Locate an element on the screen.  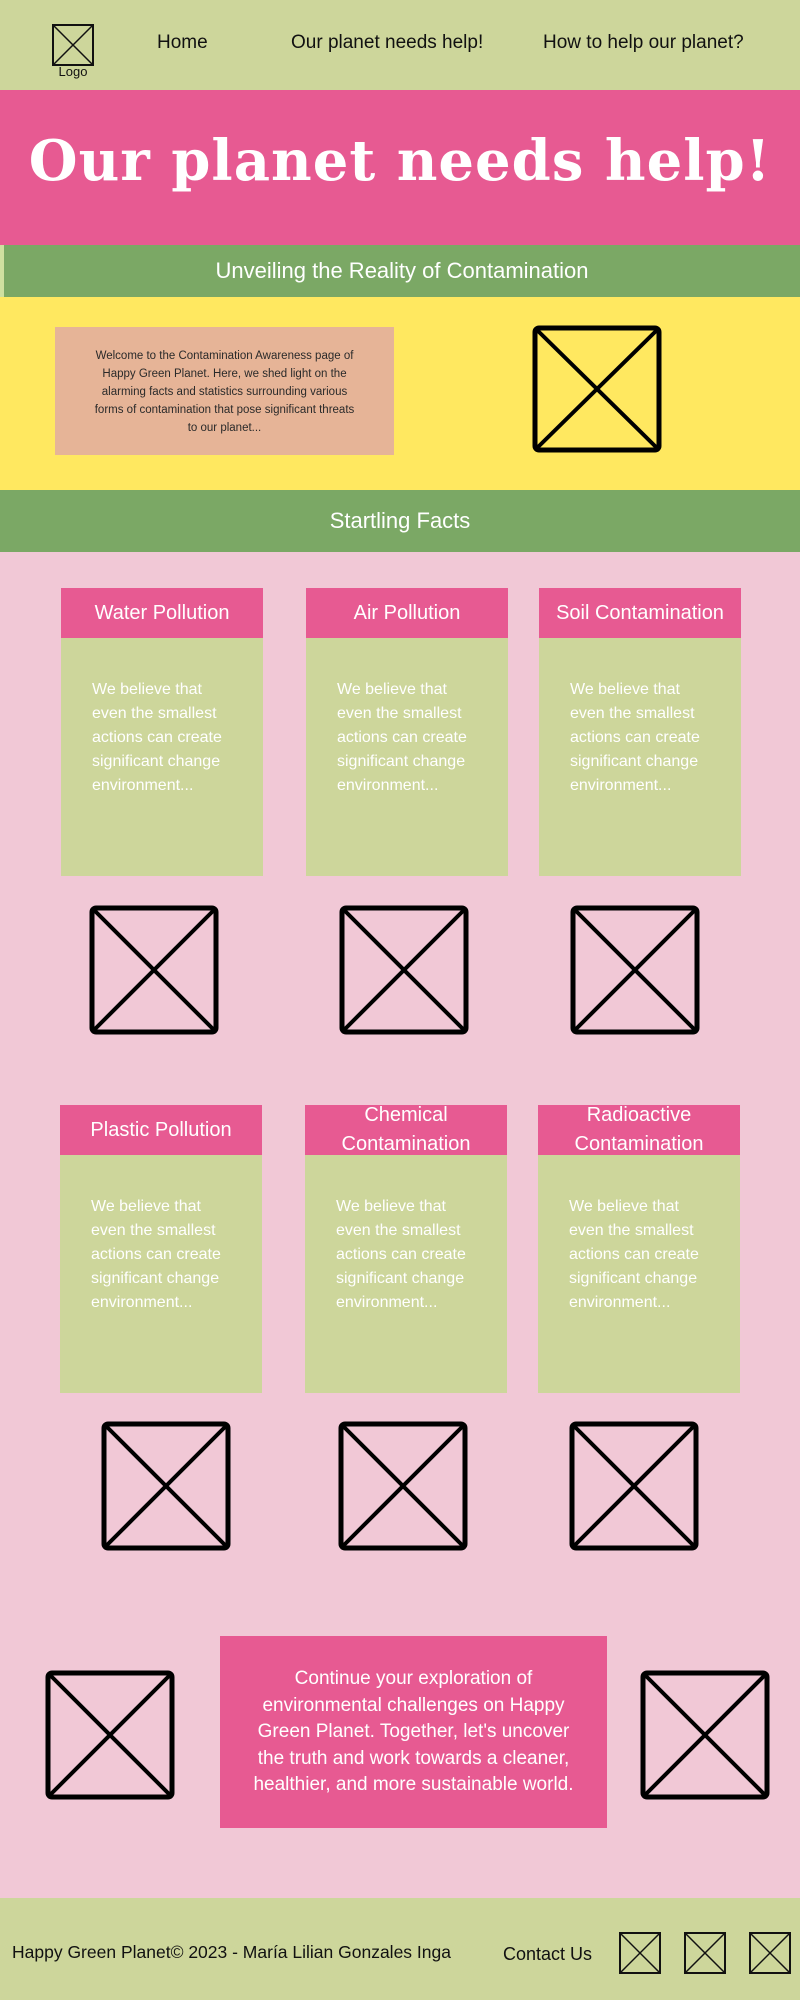
intro-image-placeholder is located at coordinates (597, 389).